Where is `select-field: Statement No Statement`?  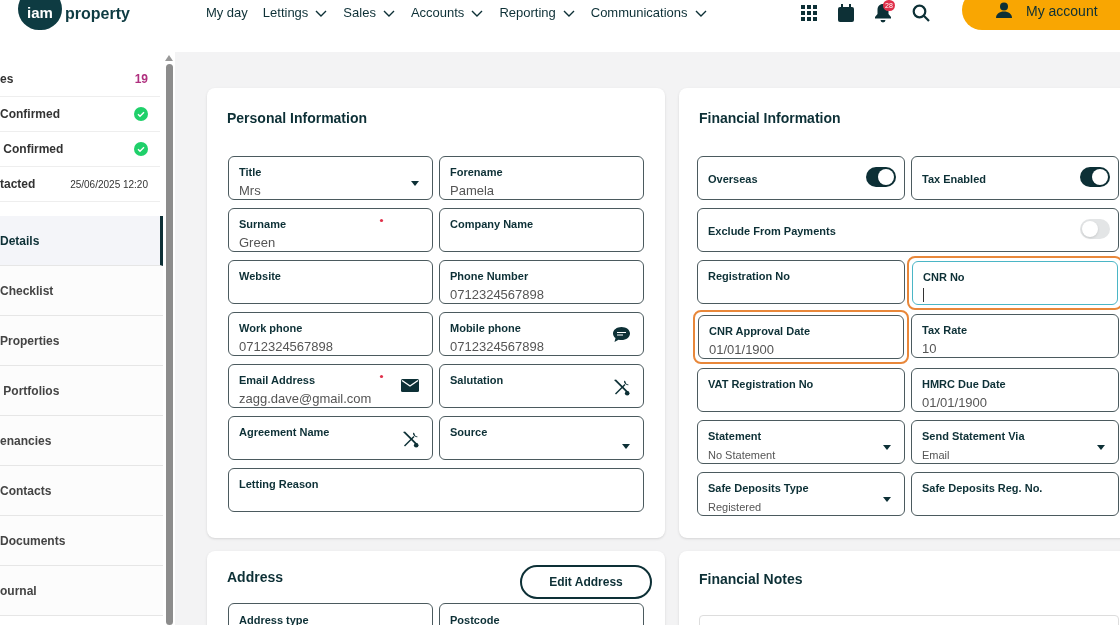
select-field: Statement No Statement is located at coordinates (801, 442).